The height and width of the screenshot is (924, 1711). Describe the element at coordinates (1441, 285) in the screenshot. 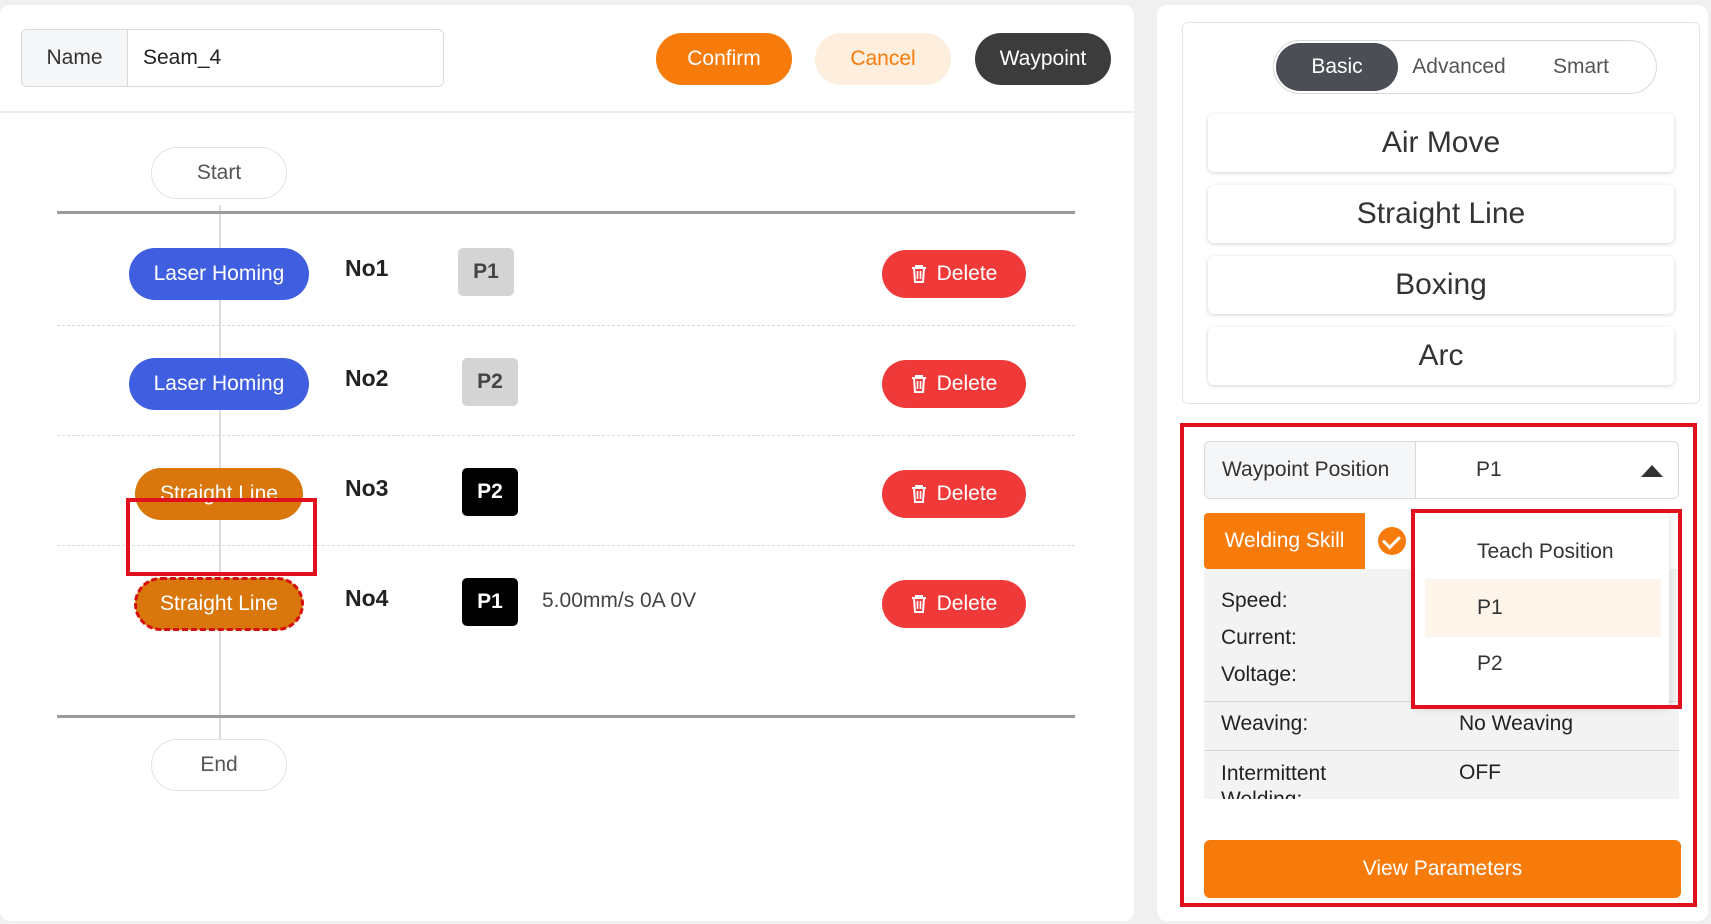

I see `boxing-button: Boxing` at that location.